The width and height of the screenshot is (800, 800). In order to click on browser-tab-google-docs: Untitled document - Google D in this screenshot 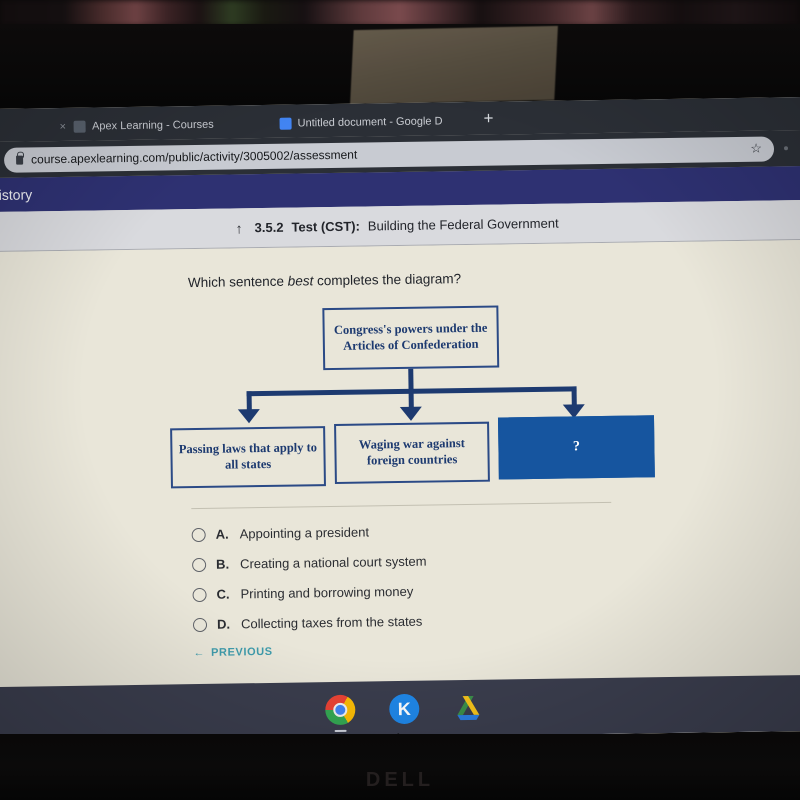, I will do `click(360, 122)`.